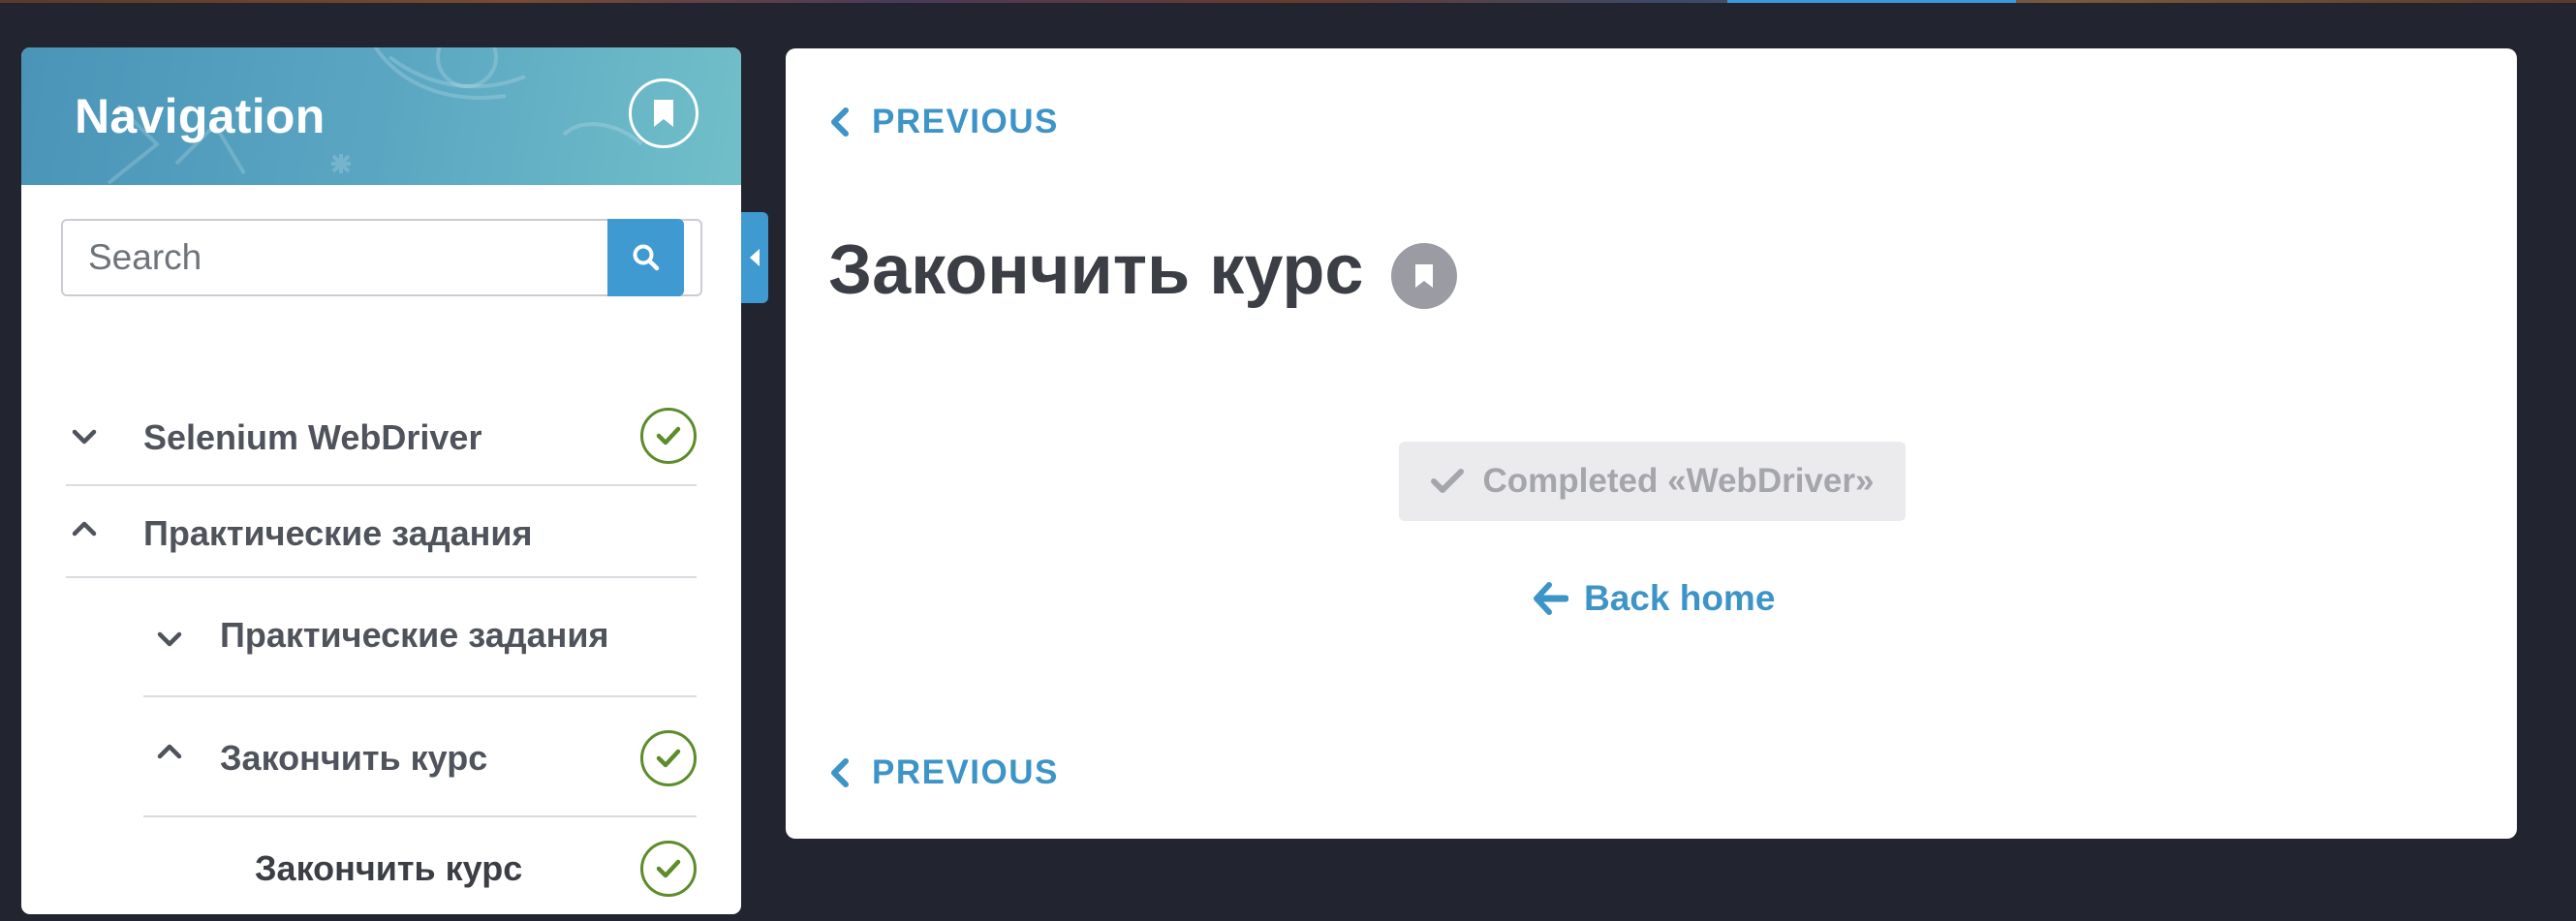 This screenshot has width=2576, height=921. Describe the element at coordinates (345, 257) in the screenshot. I see `search-input` at that location.